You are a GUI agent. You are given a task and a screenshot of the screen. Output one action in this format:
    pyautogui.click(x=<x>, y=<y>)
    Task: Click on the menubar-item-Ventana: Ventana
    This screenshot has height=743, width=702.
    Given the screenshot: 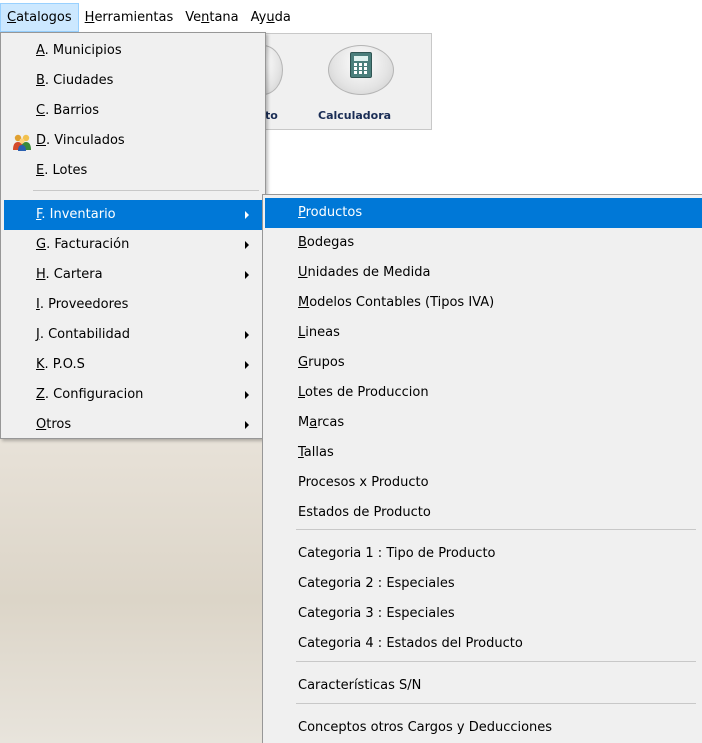 What is the action you would take?
    pyautogui.click(x=211, y=17)
    